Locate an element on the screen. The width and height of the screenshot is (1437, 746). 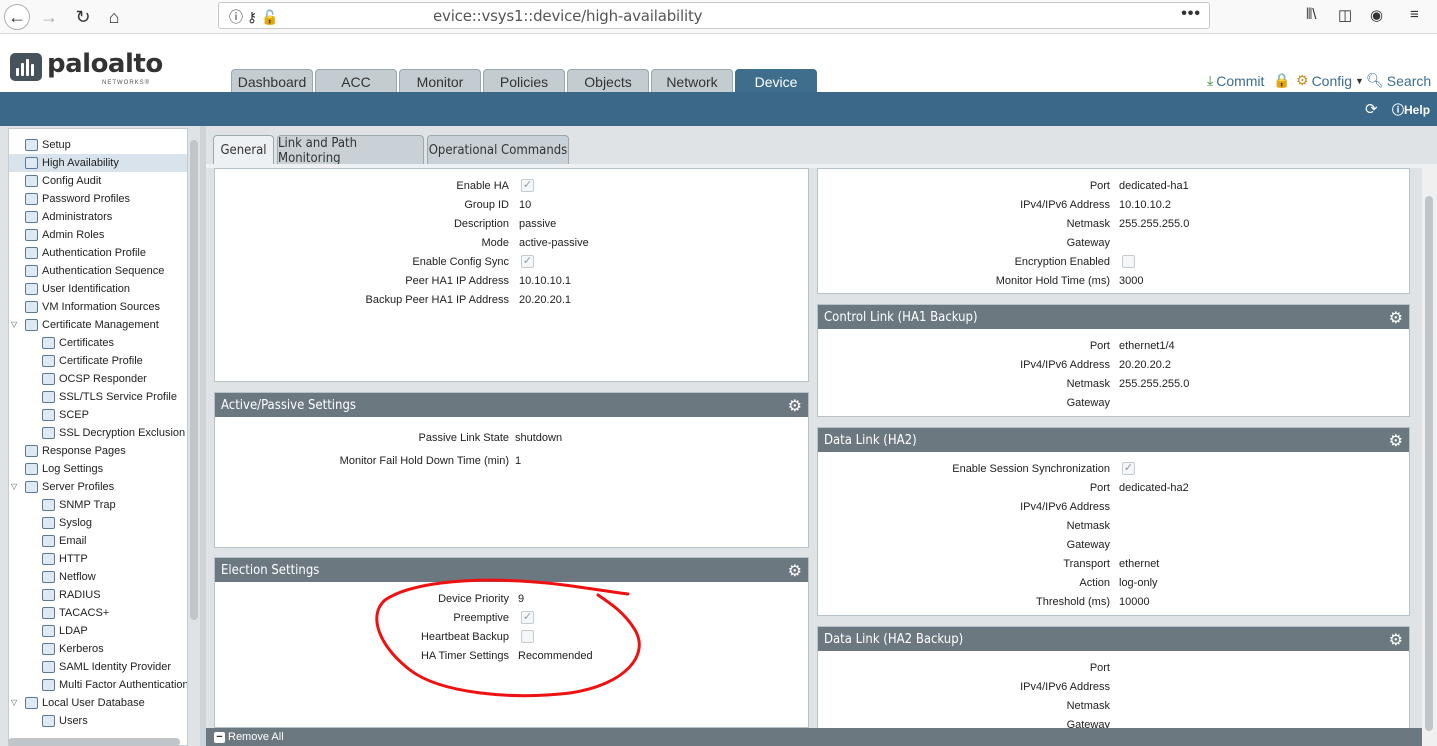
field-label: Action is located at coordinates (1094, 583).